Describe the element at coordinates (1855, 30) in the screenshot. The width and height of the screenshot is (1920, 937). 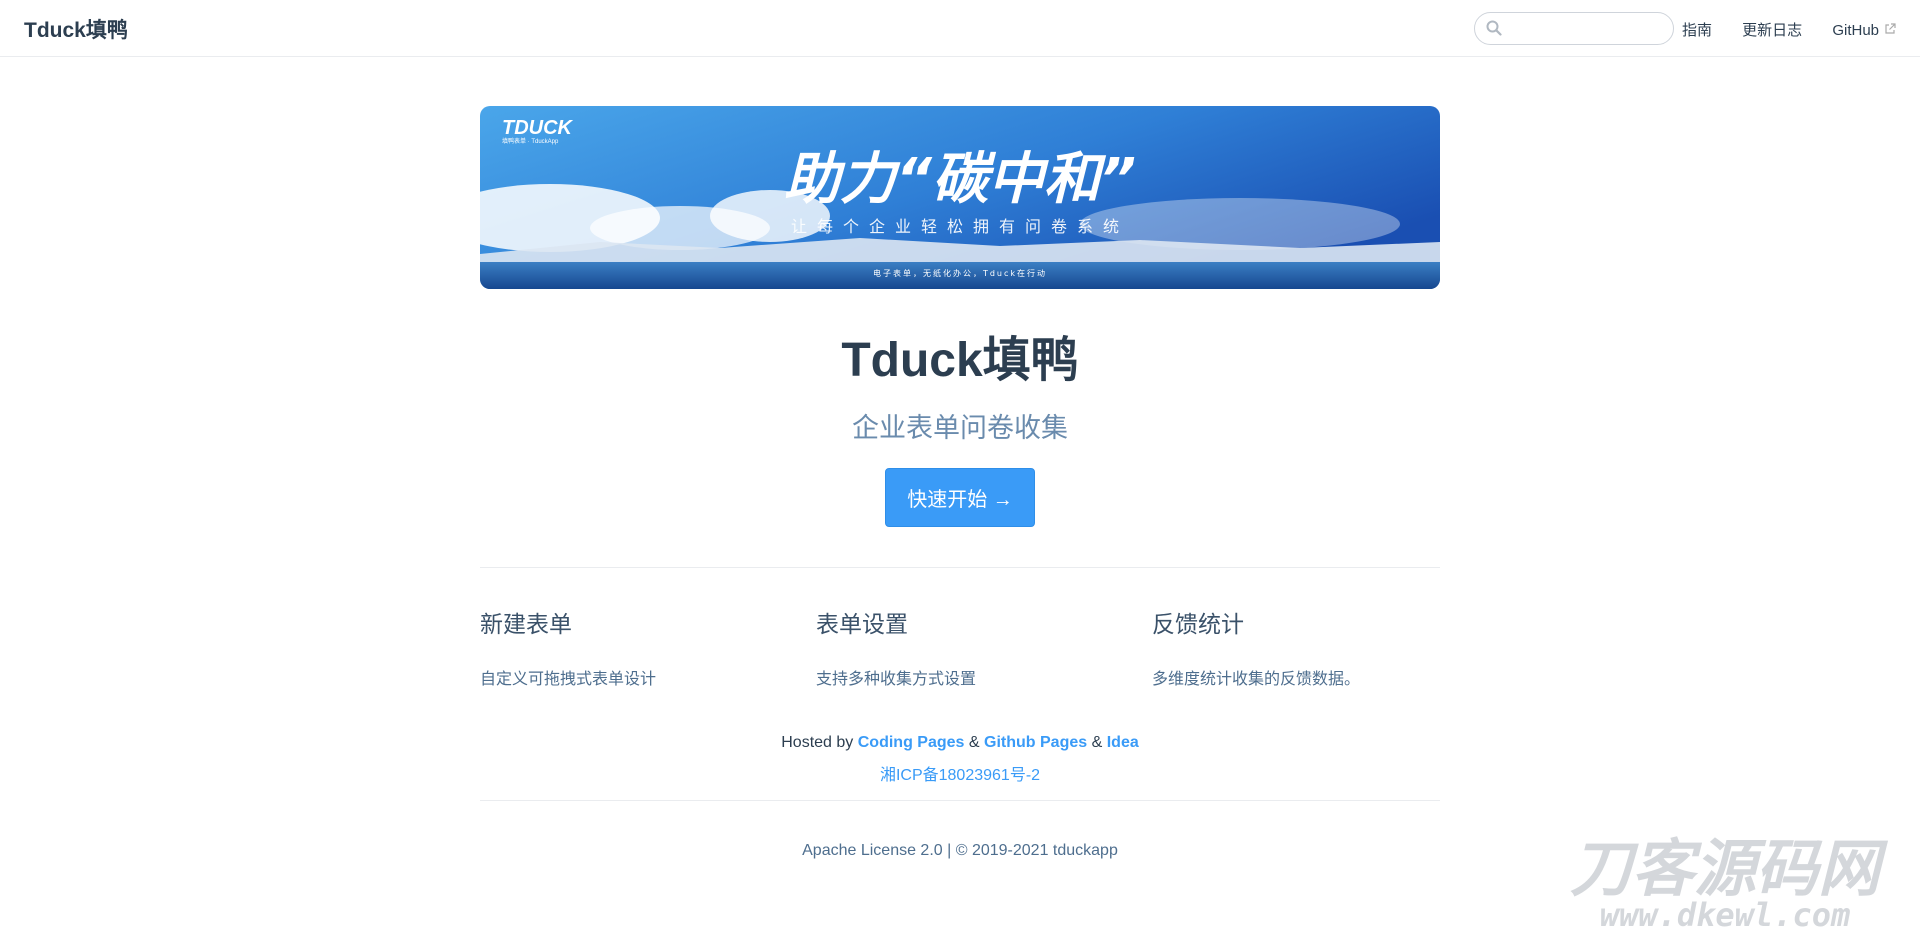
I see `nav-link-github-label: GitHub` at that location.